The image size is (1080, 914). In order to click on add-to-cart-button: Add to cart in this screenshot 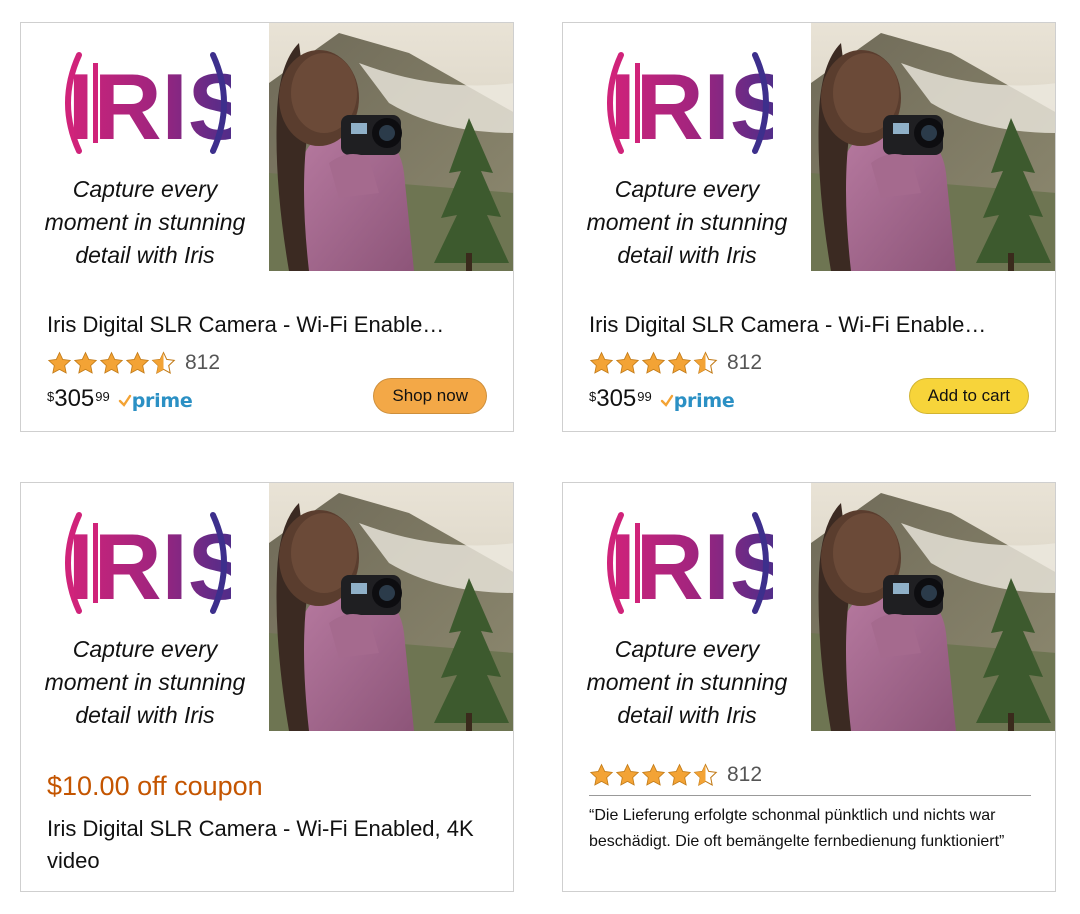, I will do `click(968, 396)`.